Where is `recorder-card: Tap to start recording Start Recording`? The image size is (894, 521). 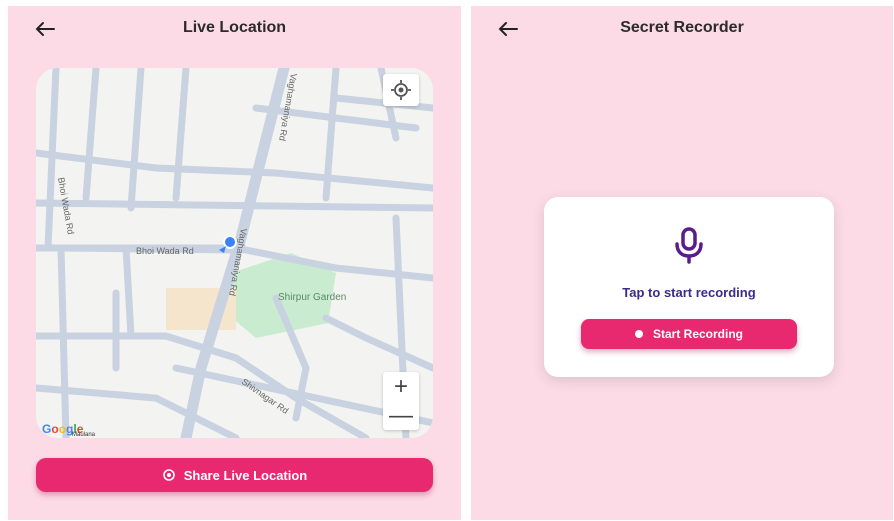
recorder-card: Tap to start recording Start Recording is located at coordinates (689, 287).